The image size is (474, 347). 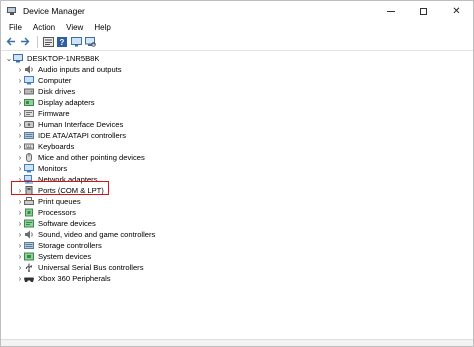 I want to click on properties-icon, so click(x=48, y=41).